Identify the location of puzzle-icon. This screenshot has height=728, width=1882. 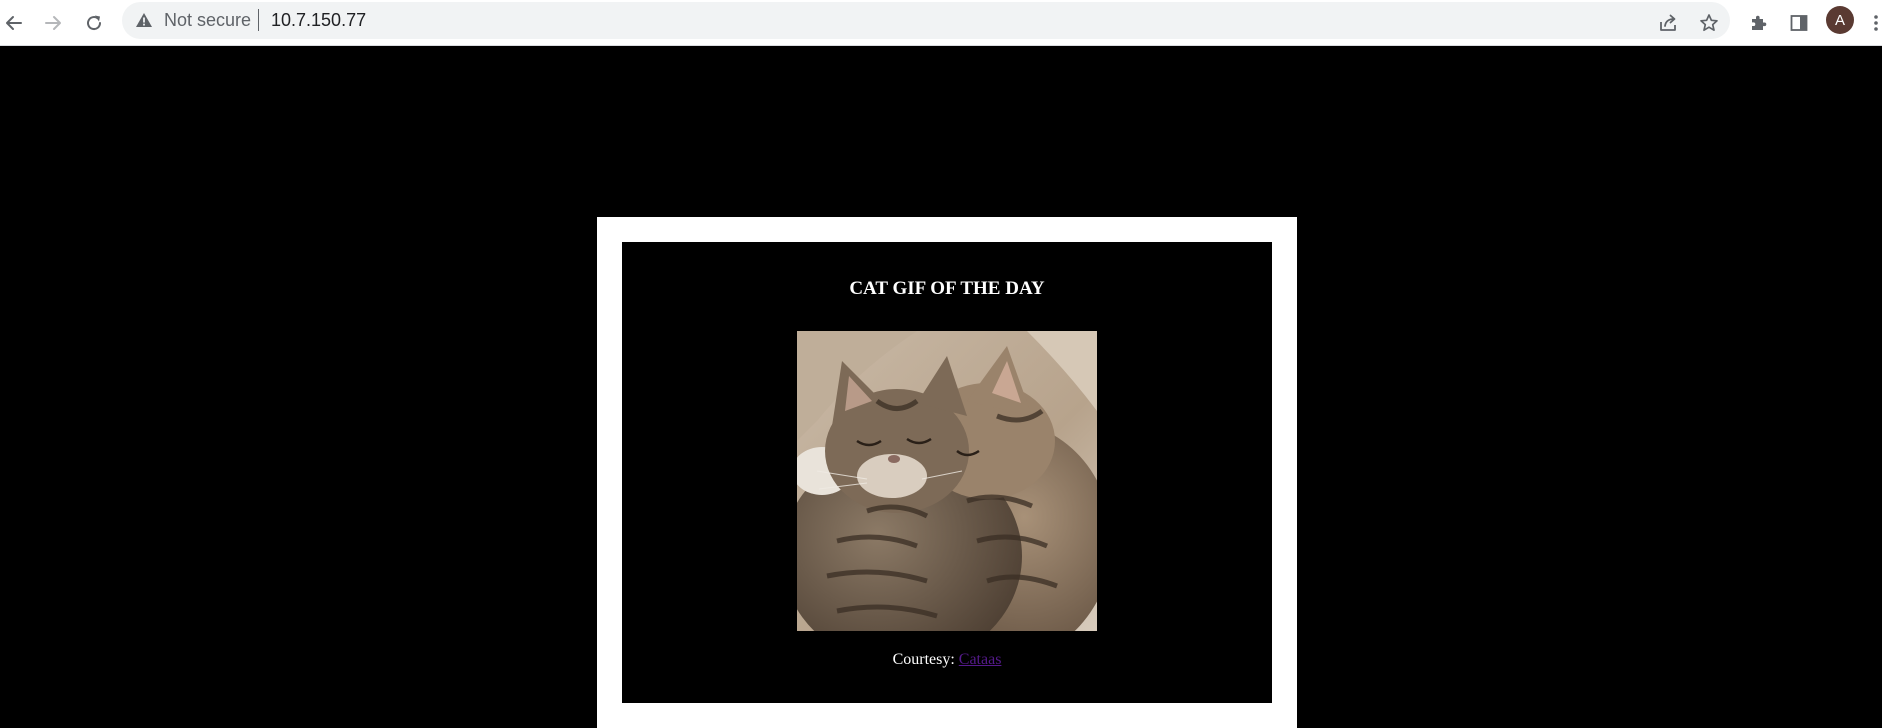
(1759, 22).